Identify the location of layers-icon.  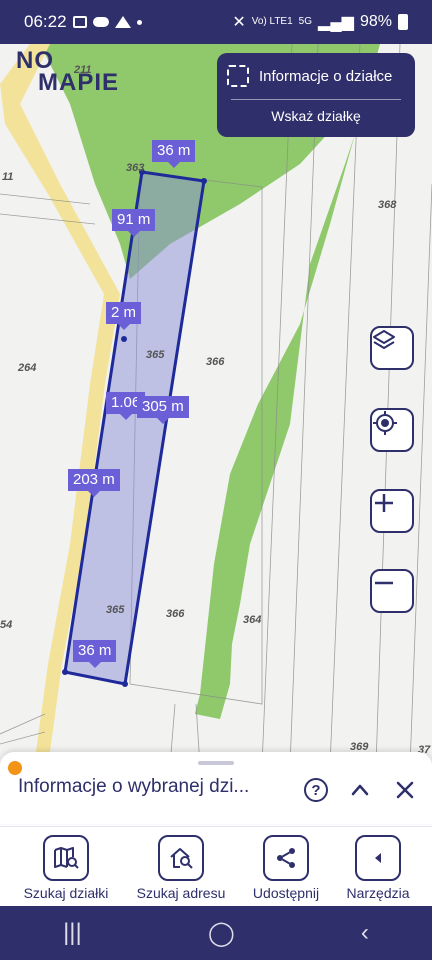
(384, 339).